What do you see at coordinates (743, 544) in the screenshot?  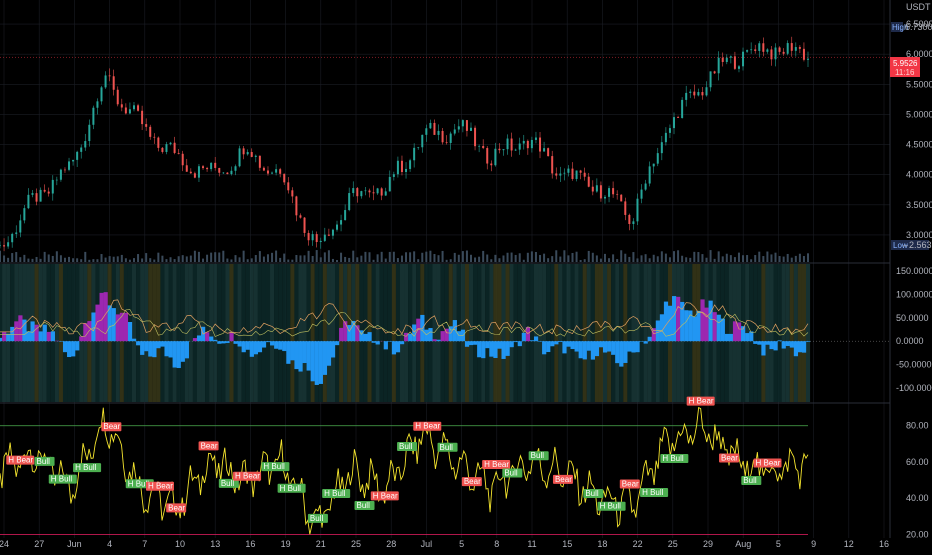 I see `time-tick: Aug` at bounding box center [743, 544].